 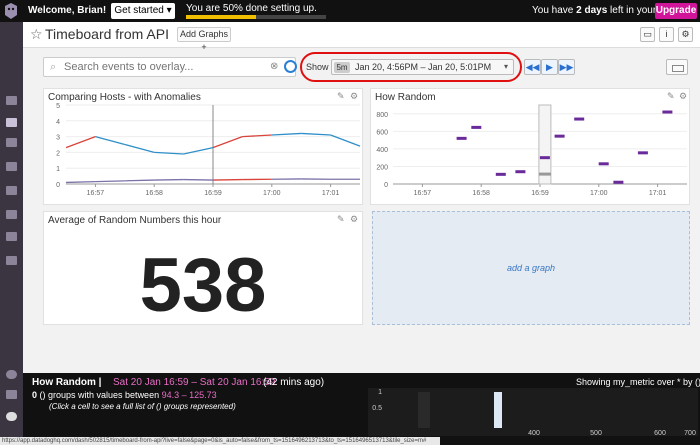 I want to click on setup-progress: You are 50% done setting up., so click(x=256, y=11).